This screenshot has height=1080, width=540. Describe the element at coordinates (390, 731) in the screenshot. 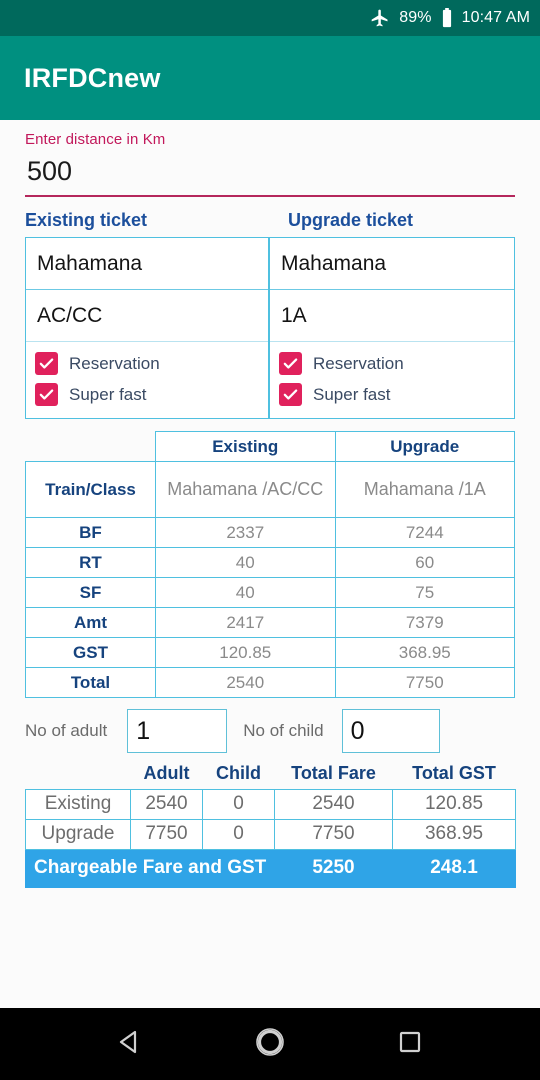

I see `child-count-input` at that location.